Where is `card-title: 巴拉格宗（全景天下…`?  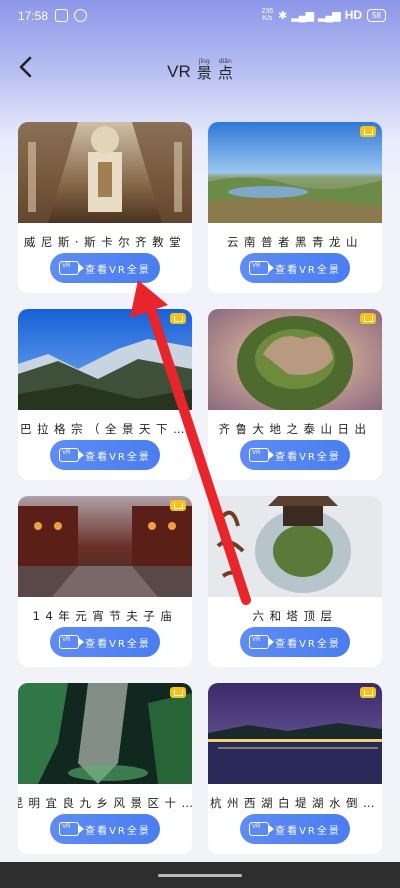 card-title: 巴拉格宗（全景天下… is located at coordinates (105, 429).